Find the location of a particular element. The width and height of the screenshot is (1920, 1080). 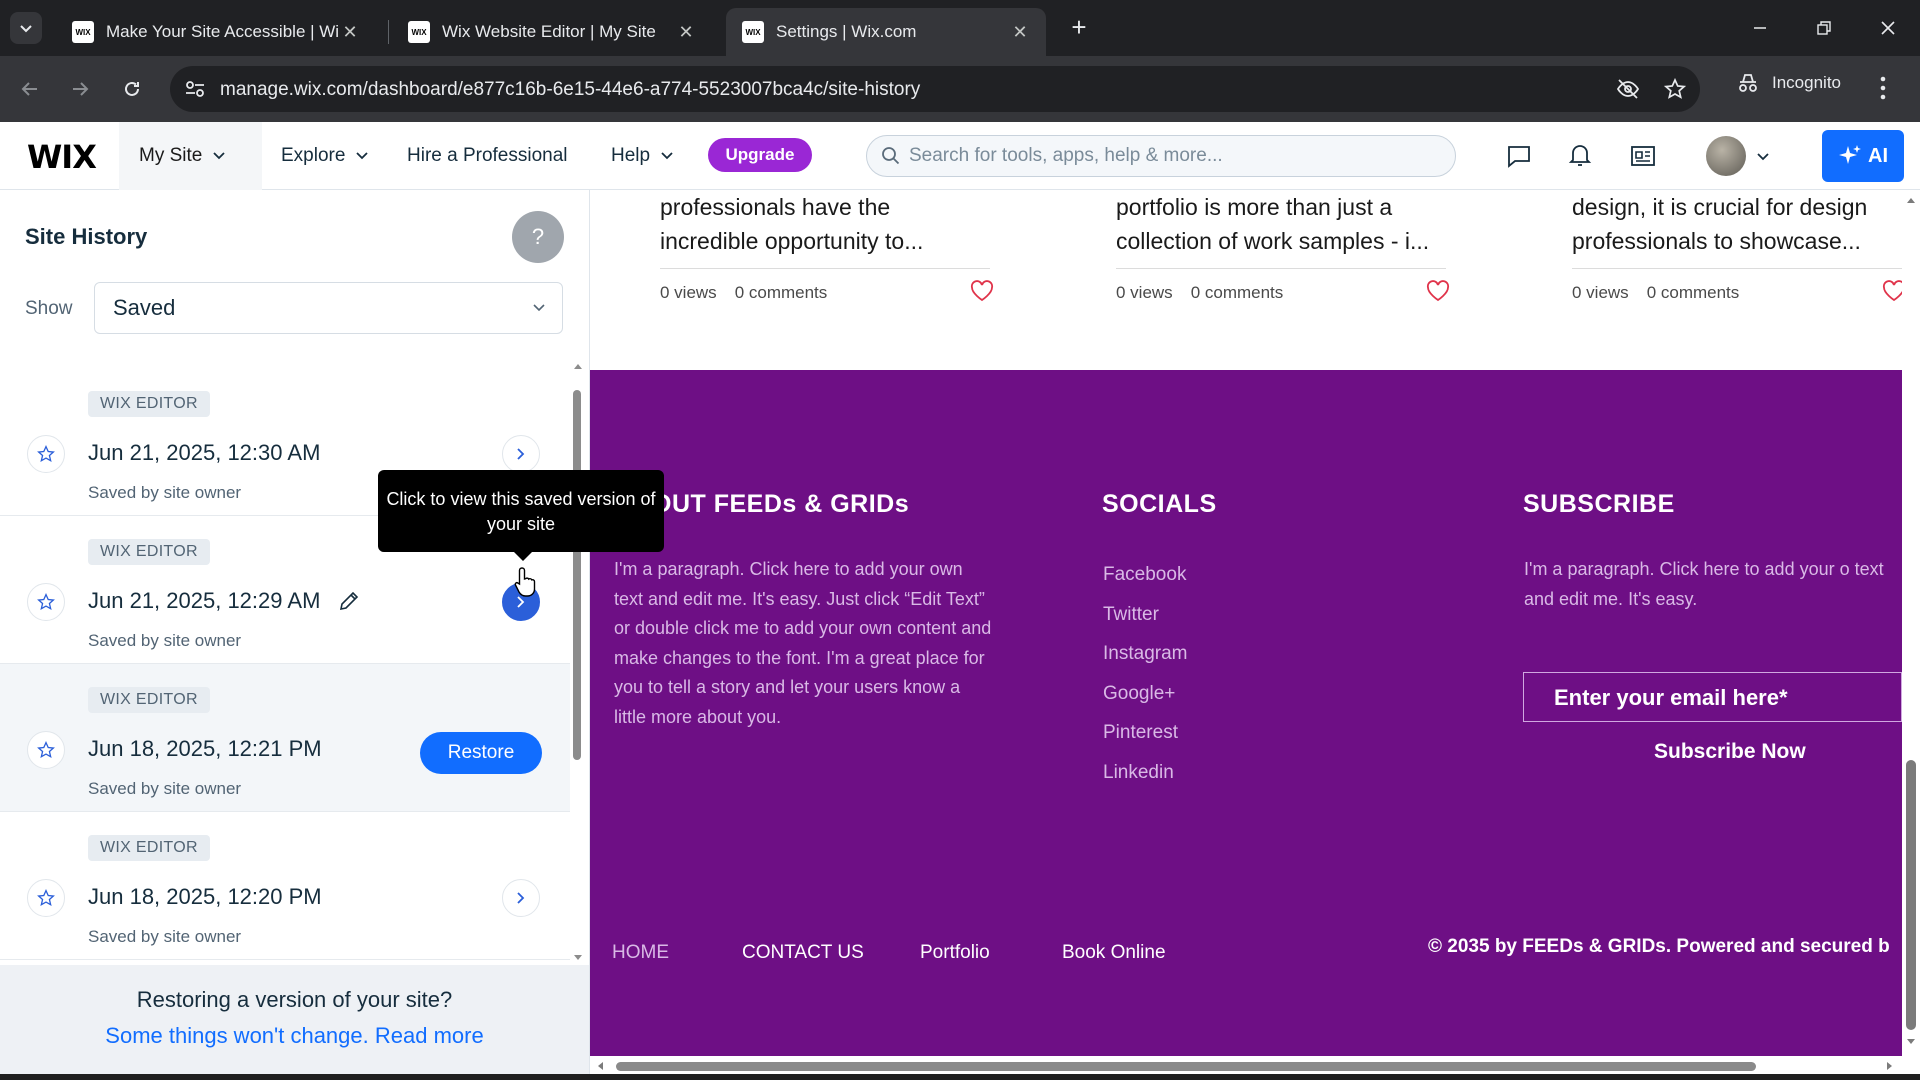

rename-pencil-icon is located at coordinates (349, 601).